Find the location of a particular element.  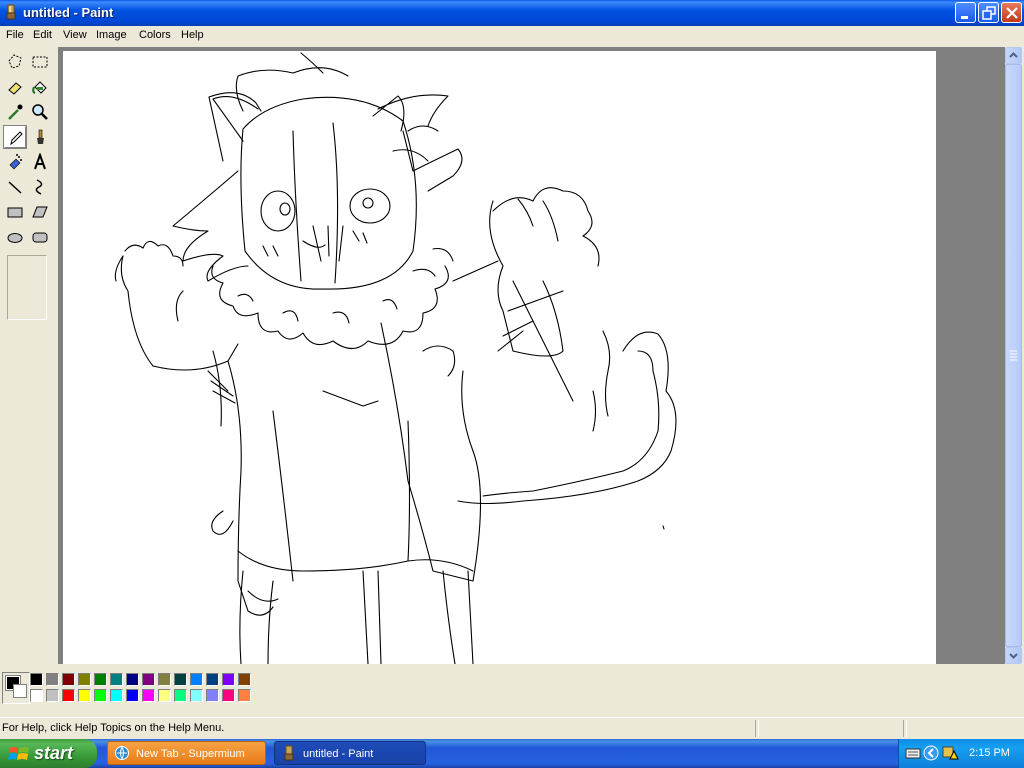

ellipse-icon is located at coordinates (15, 238).